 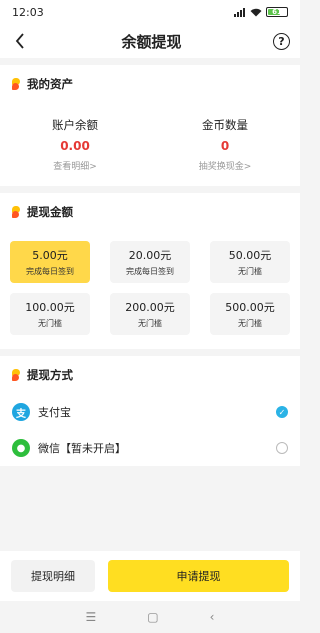 What do you see at coordinates (282, 412) in the screenshot?
I see `check-icon: ✓` at bounding box center [282, 412].